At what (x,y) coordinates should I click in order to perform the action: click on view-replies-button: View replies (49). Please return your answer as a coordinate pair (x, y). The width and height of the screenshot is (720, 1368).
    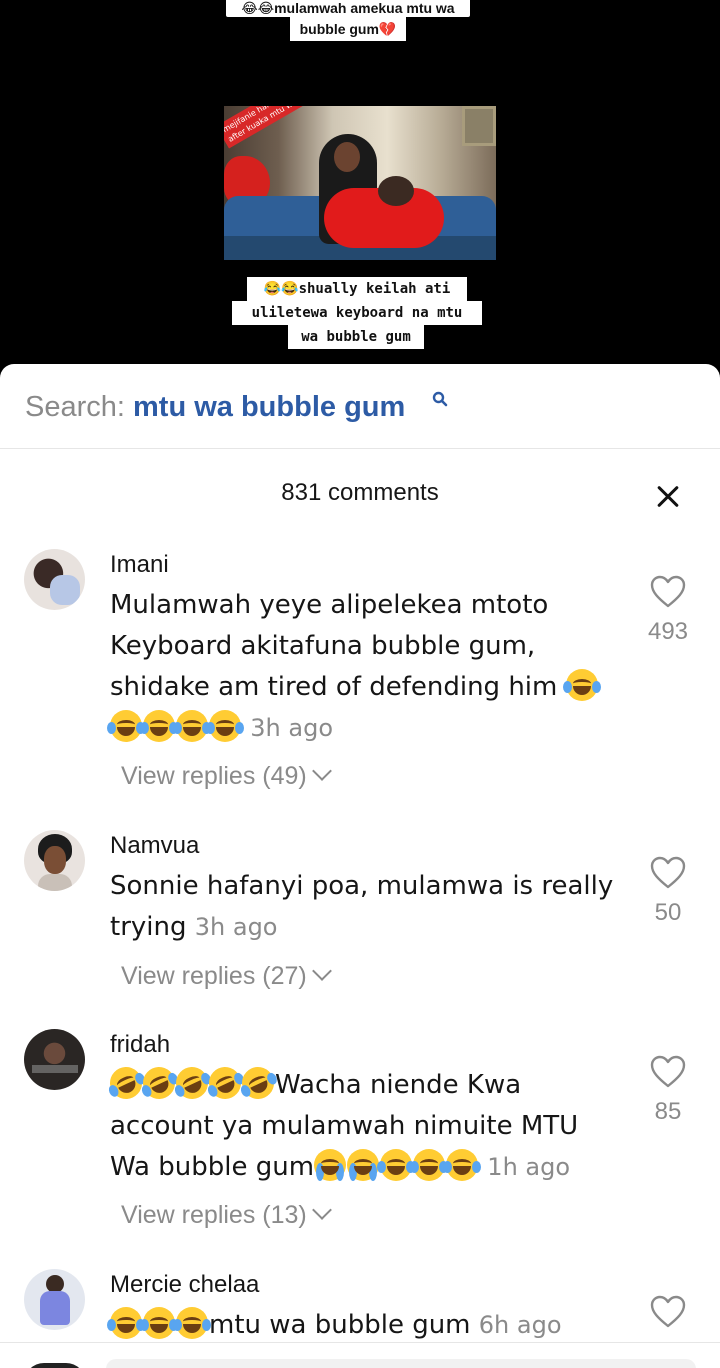
    Looking at the image, I should click on (226, 776).